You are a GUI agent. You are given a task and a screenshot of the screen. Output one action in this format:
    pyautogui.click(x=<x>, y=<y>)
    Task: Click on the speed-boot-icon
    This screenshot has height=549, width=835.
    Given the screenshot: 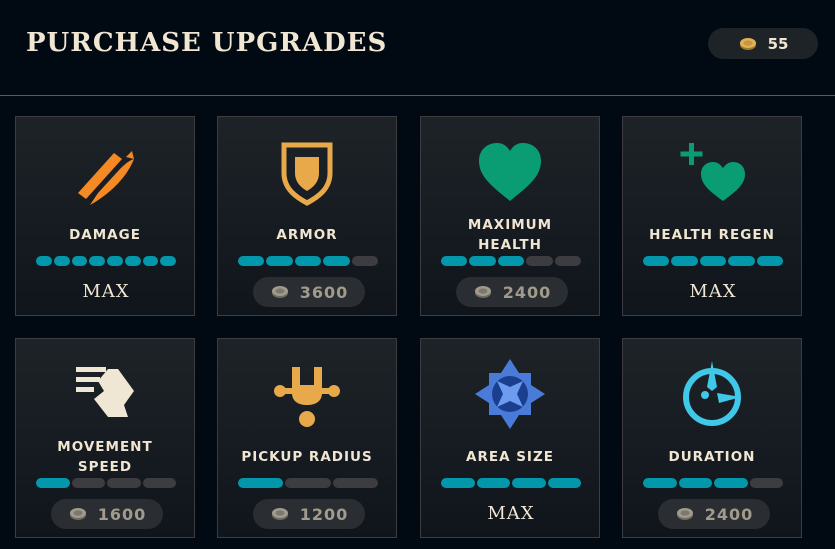 What is the action you would take?
    pyautogui.click(x=105, y=394)
    